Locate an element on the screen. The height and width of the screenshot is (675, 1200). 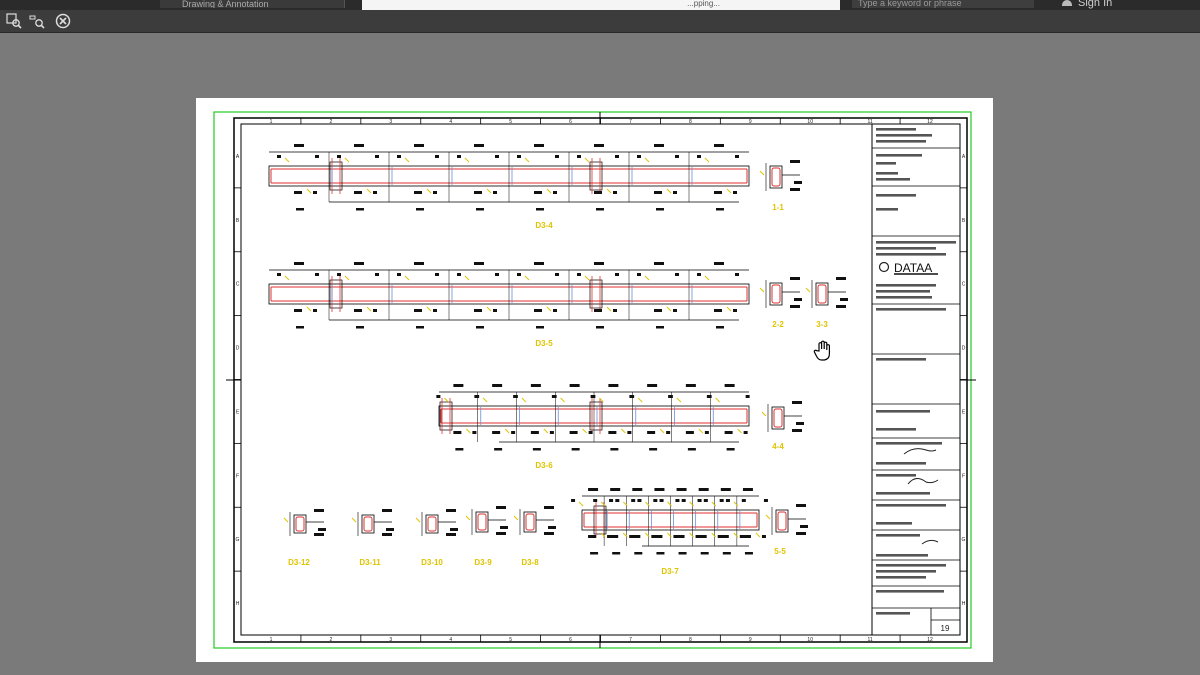
zoom-out-icon is located at coordinates (37, 22).